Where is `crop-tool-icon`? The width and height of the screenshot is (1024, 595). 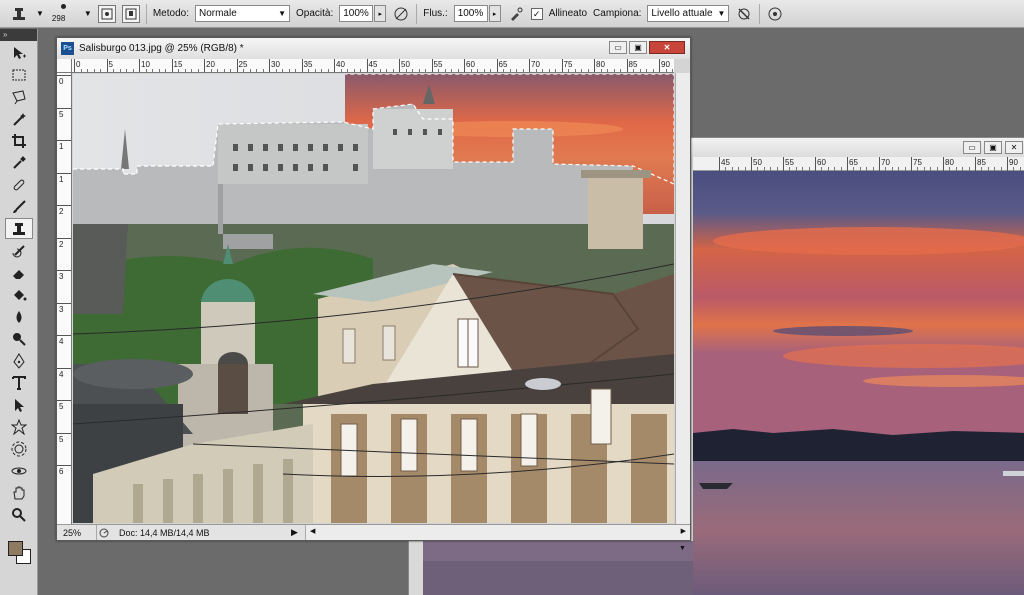
crop-tool-icon is located at coordinates (19, 140).